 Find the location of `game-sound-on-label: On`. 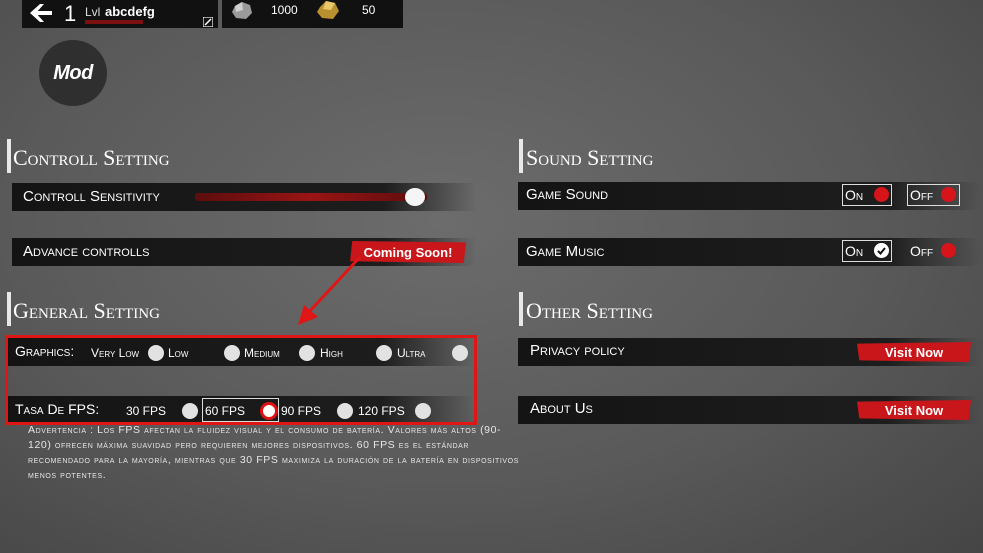

game-sound-on-label: On is located at coordinates (854, 195).